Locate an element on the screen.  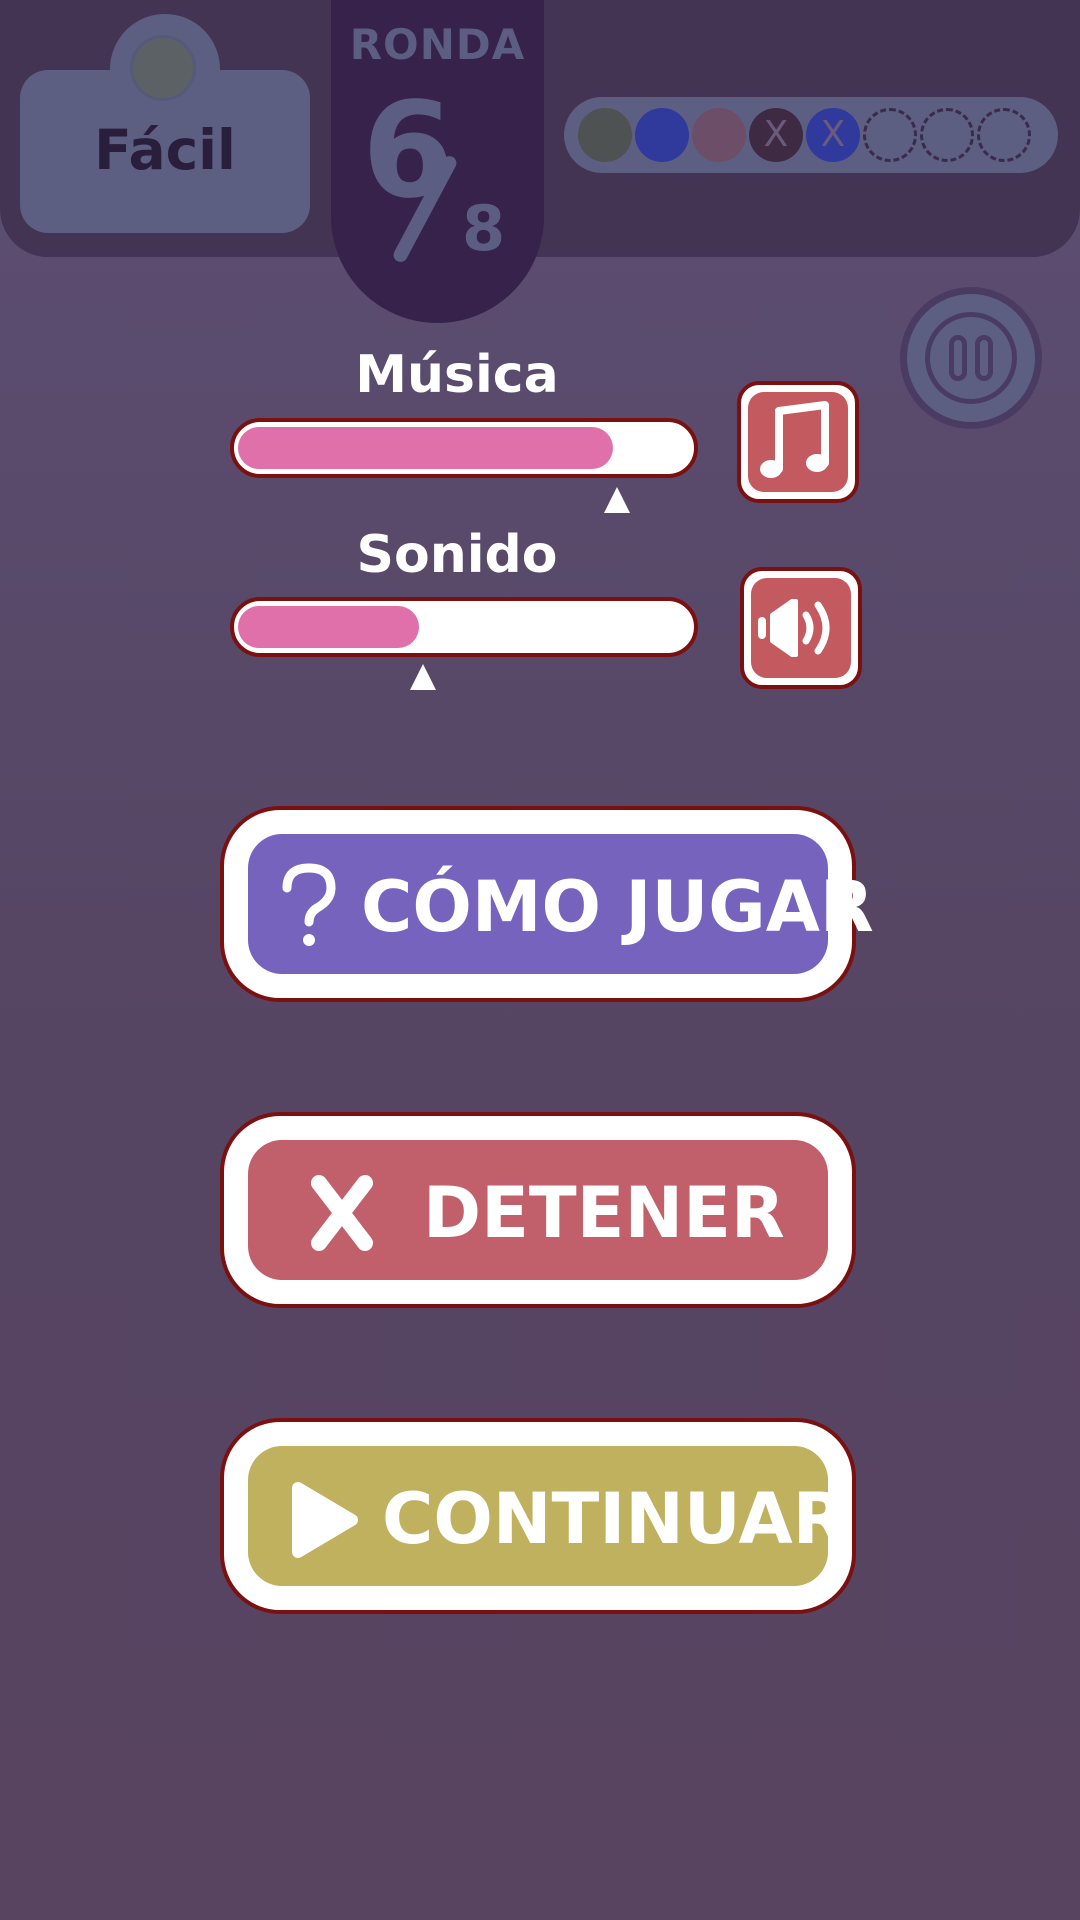
round-total: 8 is located at coordinates (484, 228).